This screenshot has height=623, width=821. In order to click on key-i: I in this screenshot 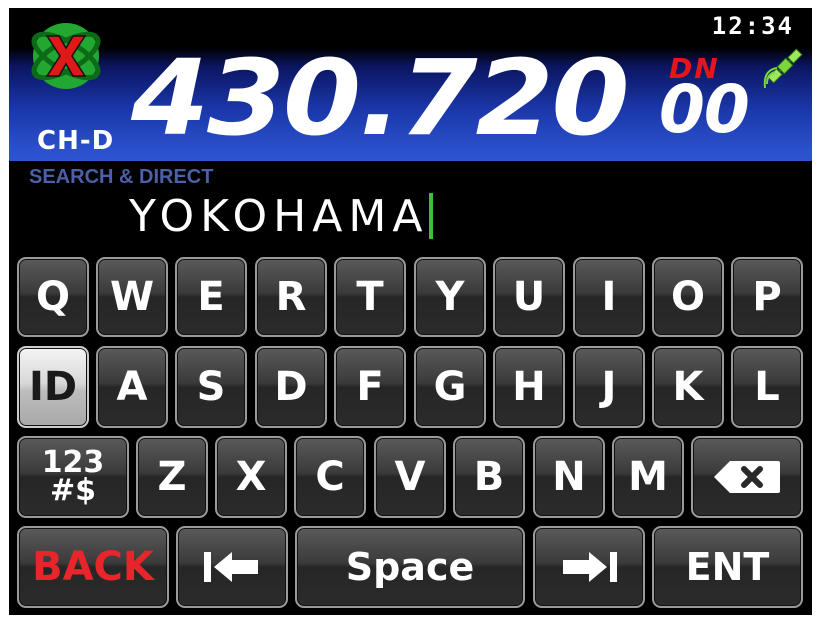, I will do `click(609, 297)`.